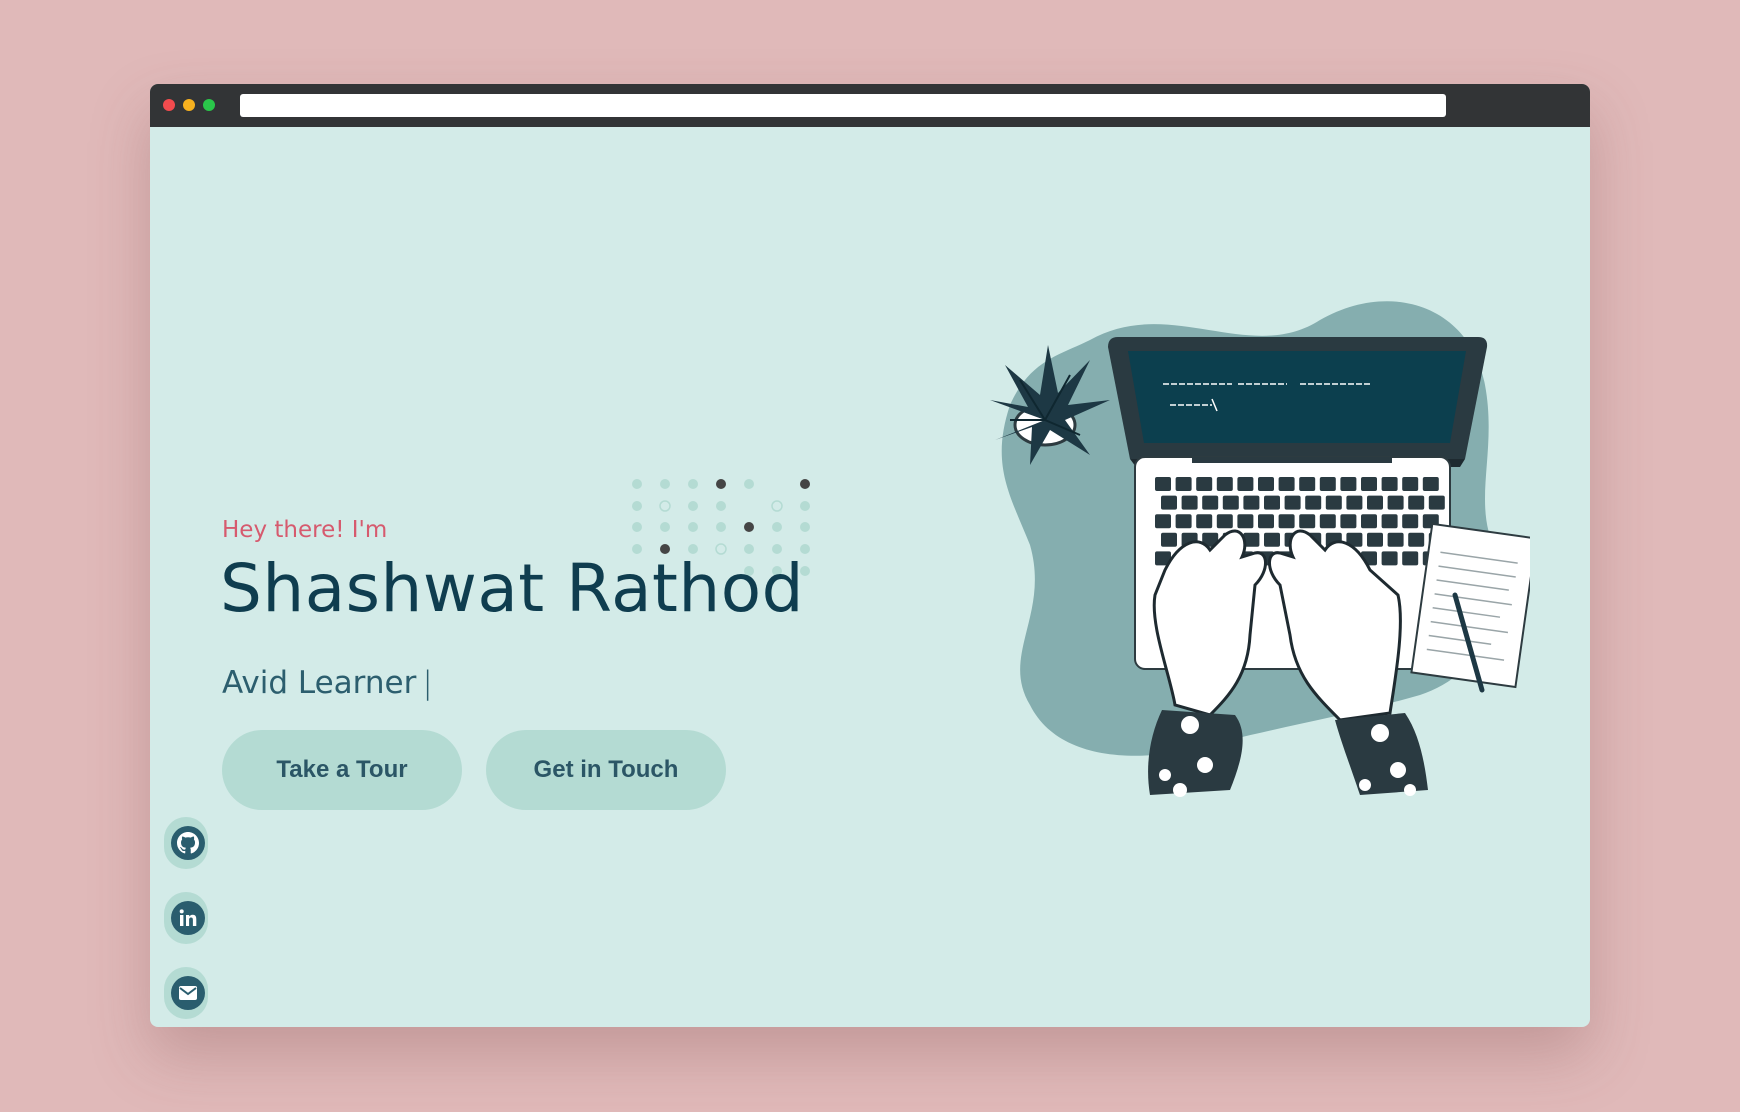  What do you see at coordinates (606, 770) in the screenshot?
I see `get-in-touch-button: Get in Touch` at bounding box center [606, 770].